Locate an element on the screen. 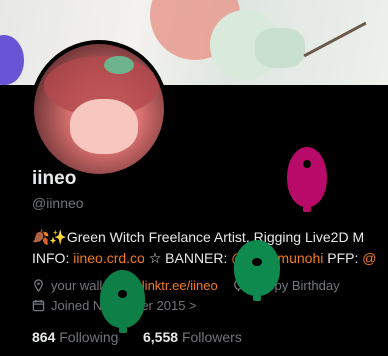 The image size is (388, 356). bio-pfp-label: PFP: is located at coordinates (343, 258).